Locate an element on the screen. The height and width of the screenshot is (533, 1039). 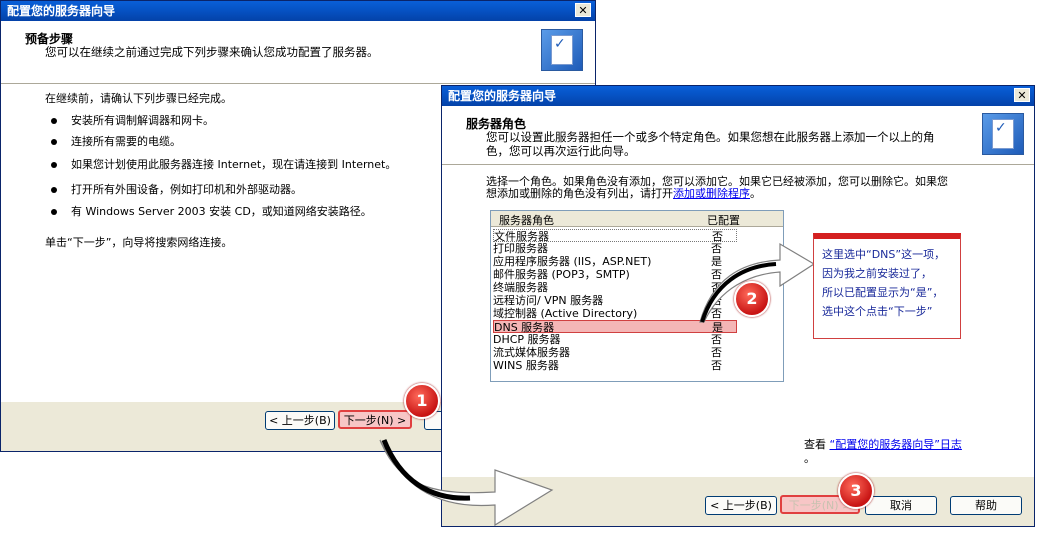
bullet-item: 连接所有需要的电缆。 is located at coordinates (116, 141).